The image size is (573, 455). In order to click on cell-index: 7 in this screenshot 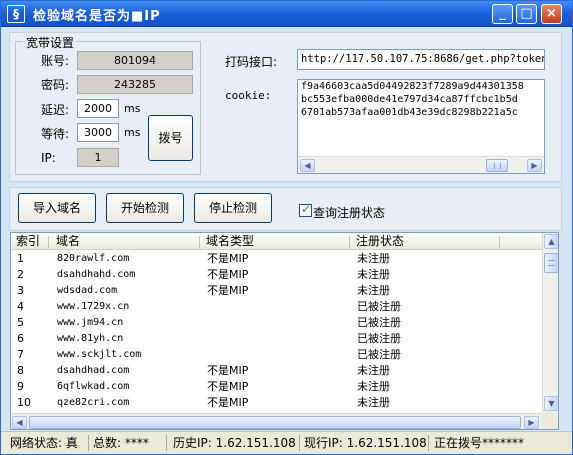, I will do `click(20, 354)`.